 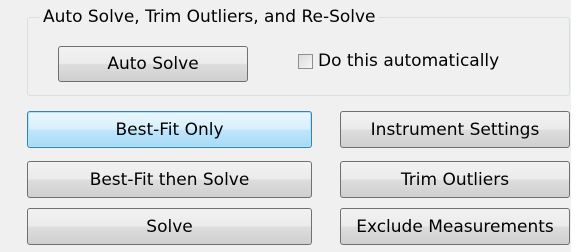 I want to click on auto-solve-button: Auto Solve, so click(x=153, y=64).